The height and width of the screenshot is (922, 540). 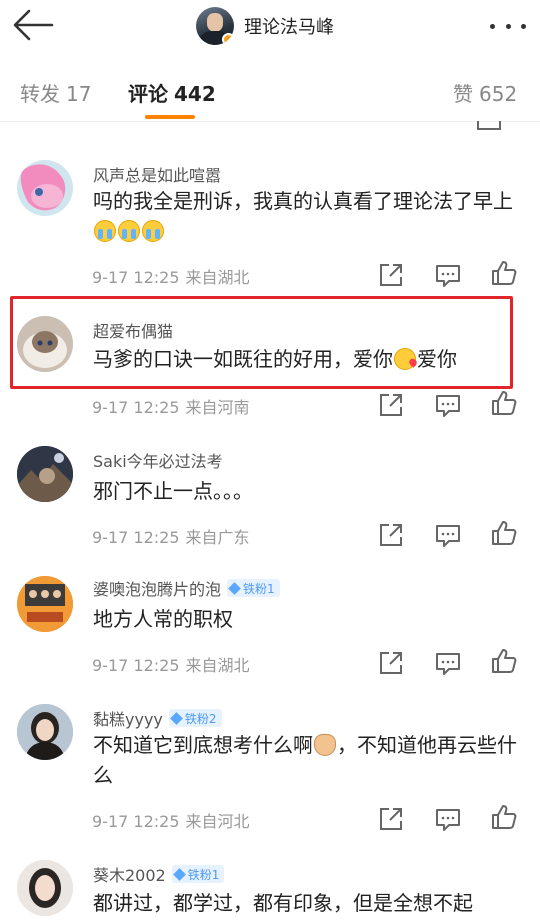 I want to click on author-name: 婆噢泡泡腾片的泡, so click(x=157, y=588).